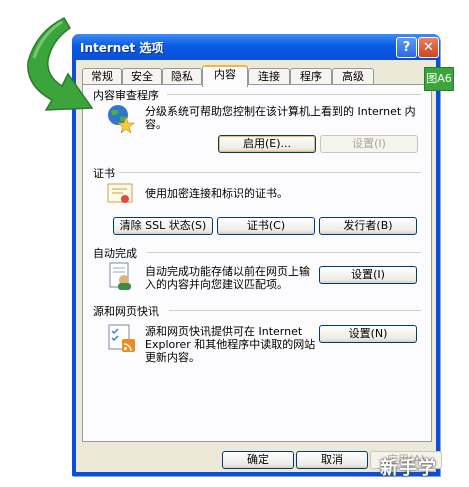  What do you see at coordinates (104, 173) in the screenshot?
I see `certificates-title: 证书` at bounding box center [104, 173].